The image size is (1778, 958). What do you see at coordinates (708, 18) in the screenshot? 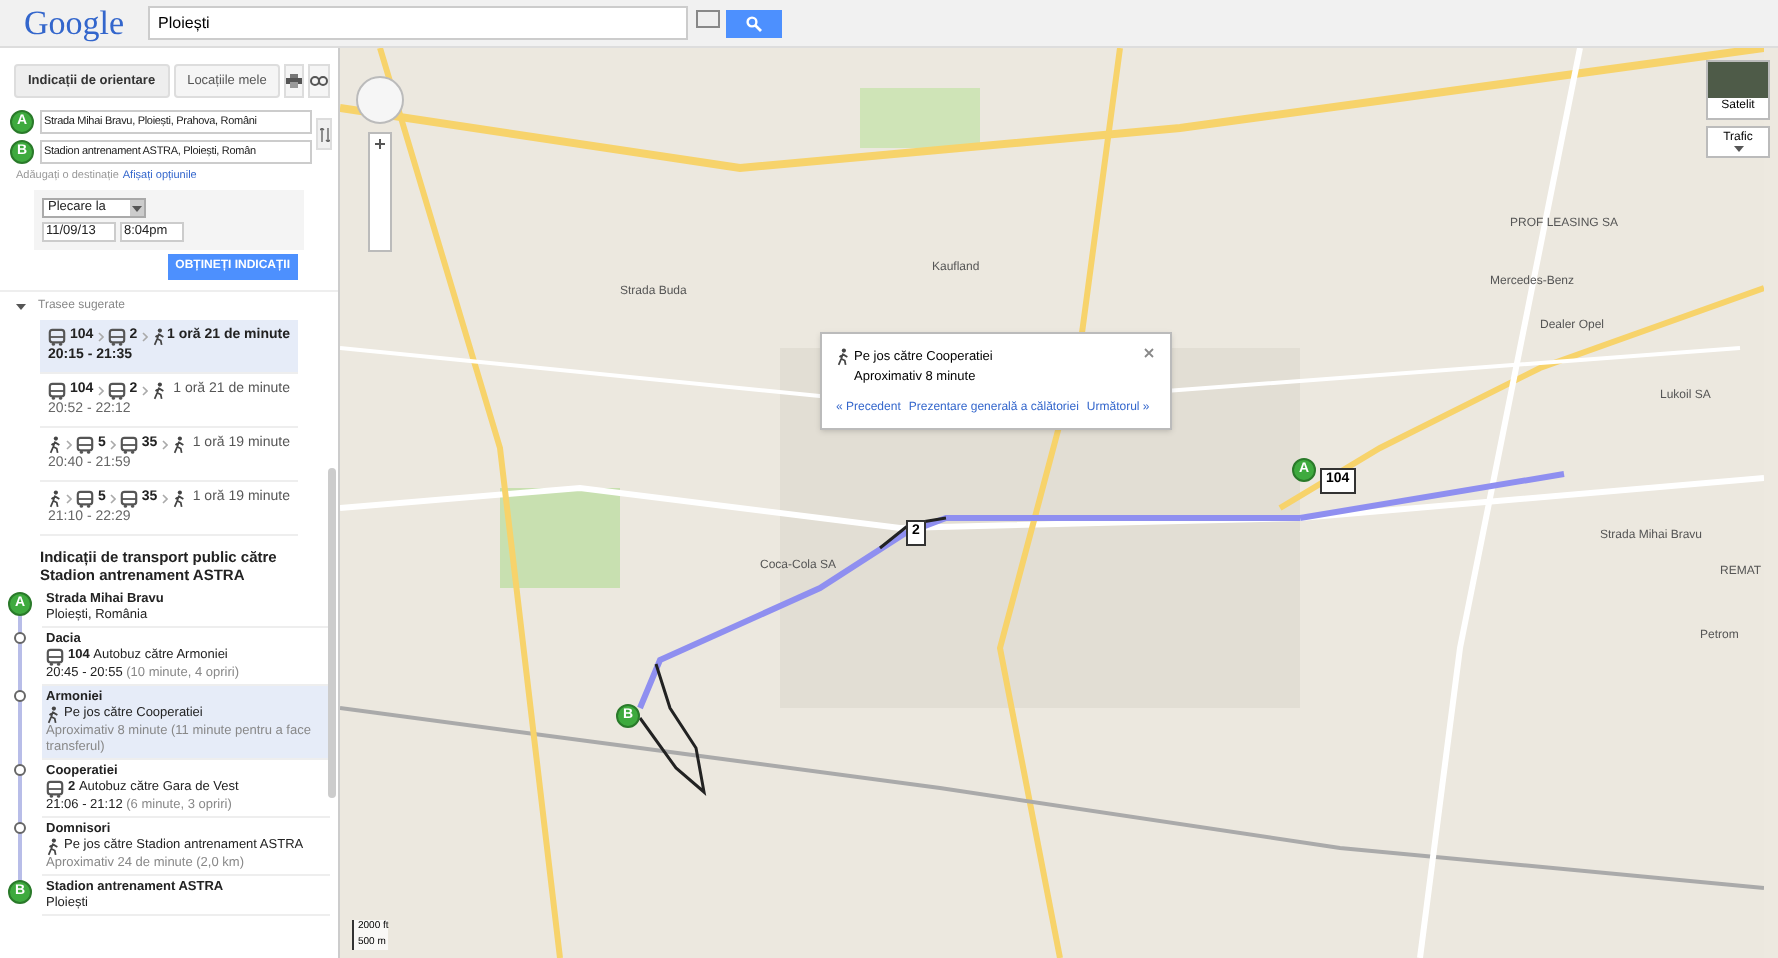
I see `keyboard-icon` at bounding box center [708, 18].